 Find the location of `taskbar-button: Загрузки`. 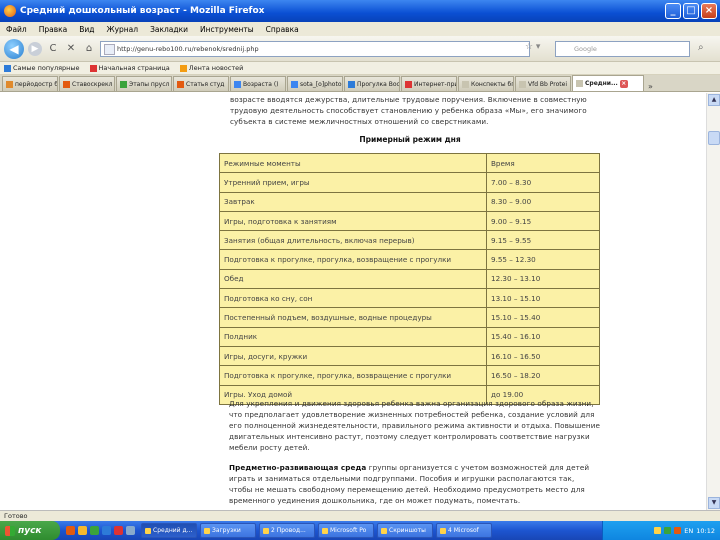

taskbar-button: Загрузки is located at coordinates (228, 530).